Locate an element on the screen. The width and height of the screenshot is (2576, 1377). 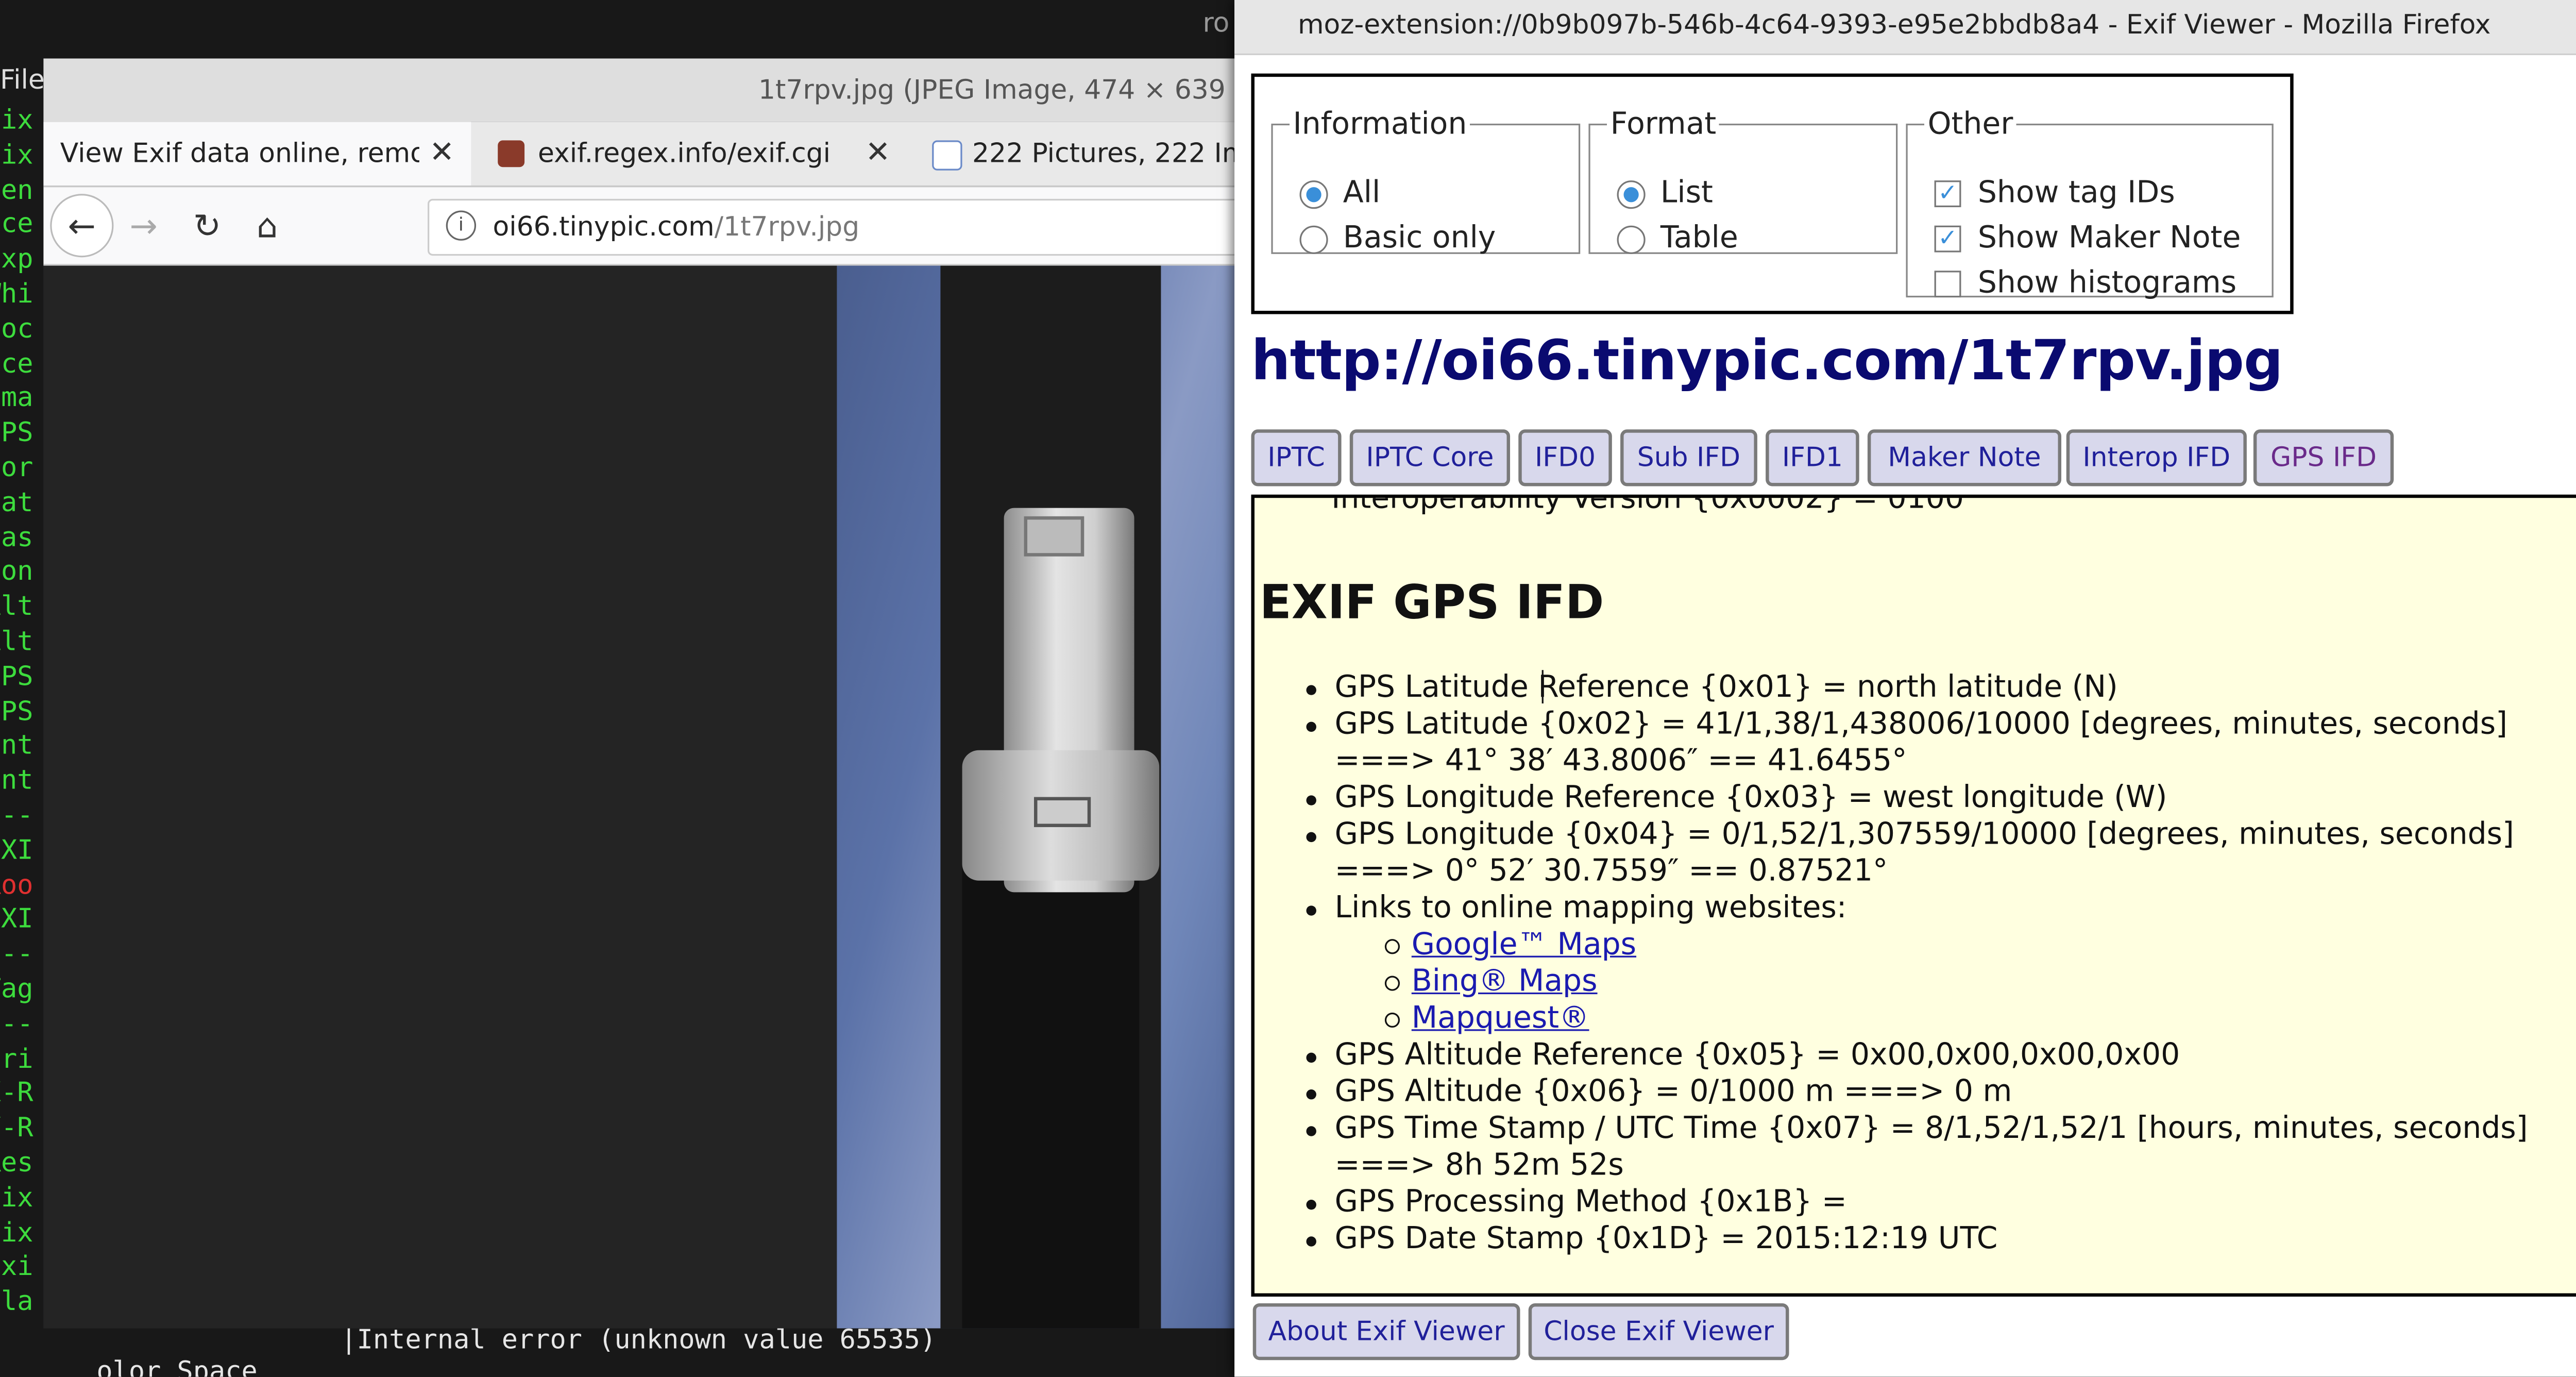
entry-alt: GPS Altitude {0x06} = 0/1000 m ===> 0 m is located at coordinates (1673, 1092).